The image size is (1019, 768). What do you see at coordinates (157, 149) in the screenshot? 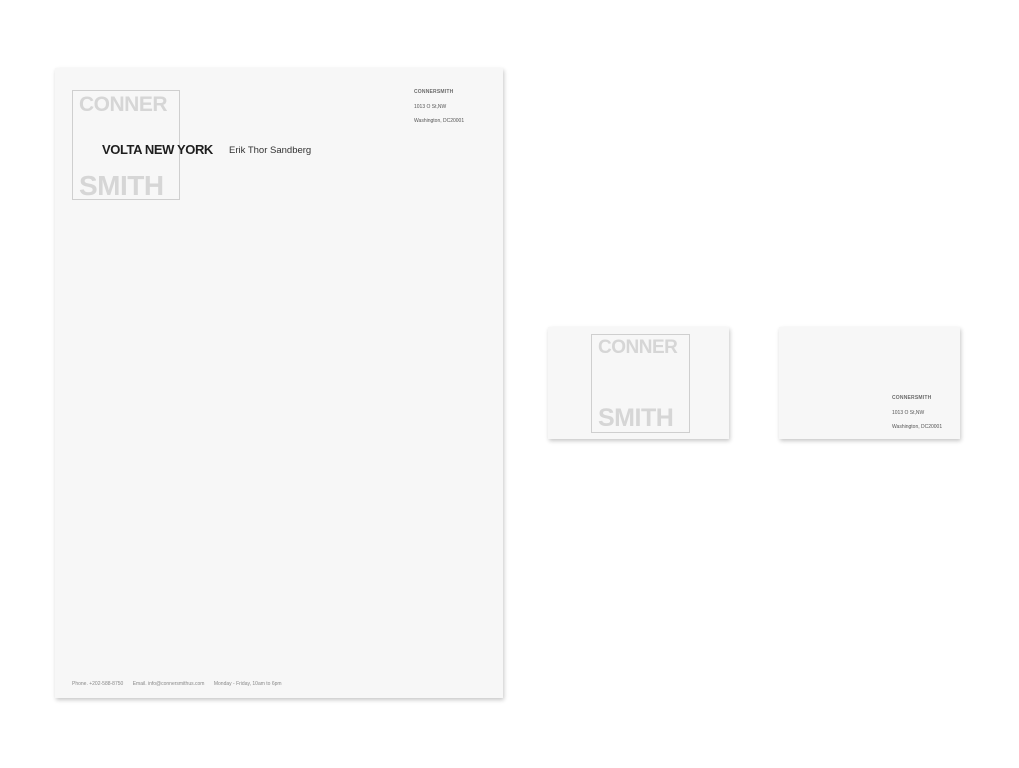
I see `client-name: VOLTA NEW YORK` at bounding box center [157, 149].